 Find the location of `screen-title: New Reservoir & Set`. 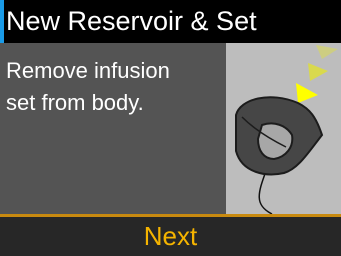

screen-title: New Reservoir & Set is located at coordinates (131, 21).